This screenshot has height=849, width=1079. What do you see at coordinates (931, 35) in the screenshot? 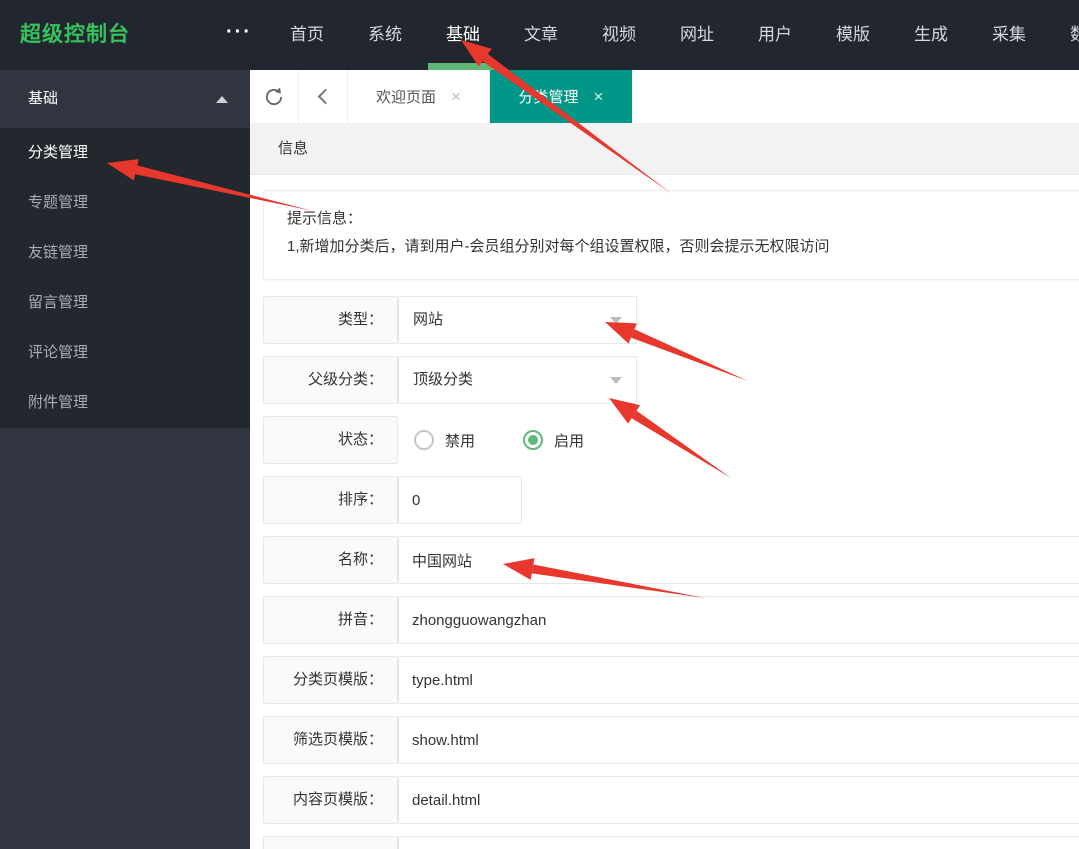
I see `nav-item-generate: 生成` at bounding box center [931, 35].